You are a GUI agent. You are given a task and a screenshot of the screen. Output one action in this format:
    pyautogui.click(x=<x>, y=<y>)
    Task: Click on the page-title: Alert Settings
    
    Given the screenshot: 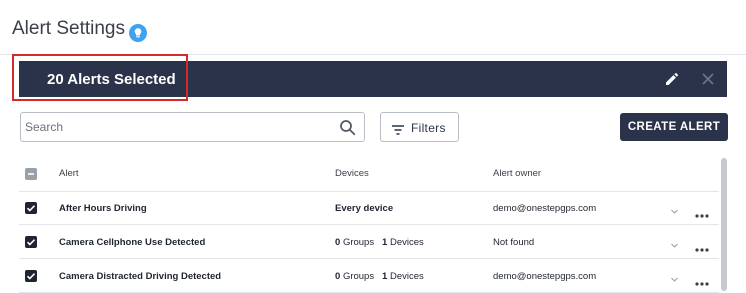 What is the action you would take?
    pyautogui.click(x=68, y=28)
    